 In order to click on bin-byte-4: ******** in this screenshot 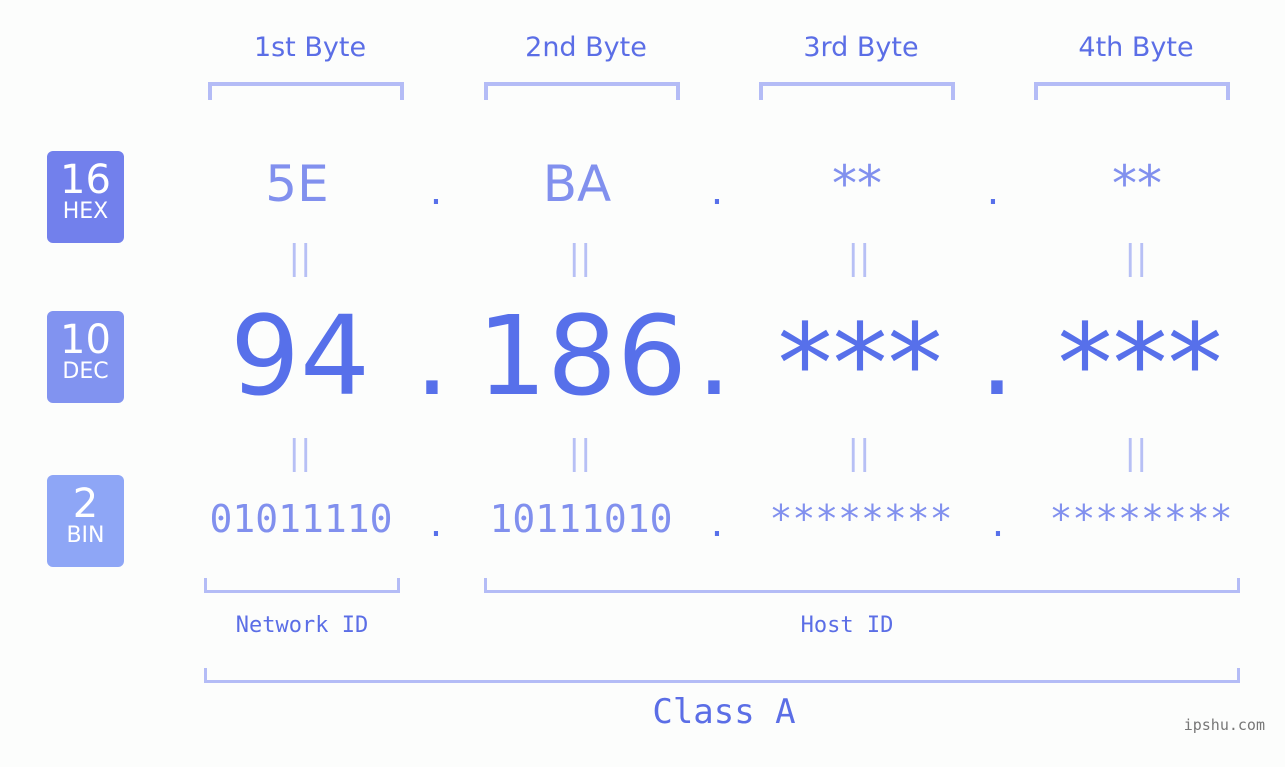, I will do `click(1141, 519)`.